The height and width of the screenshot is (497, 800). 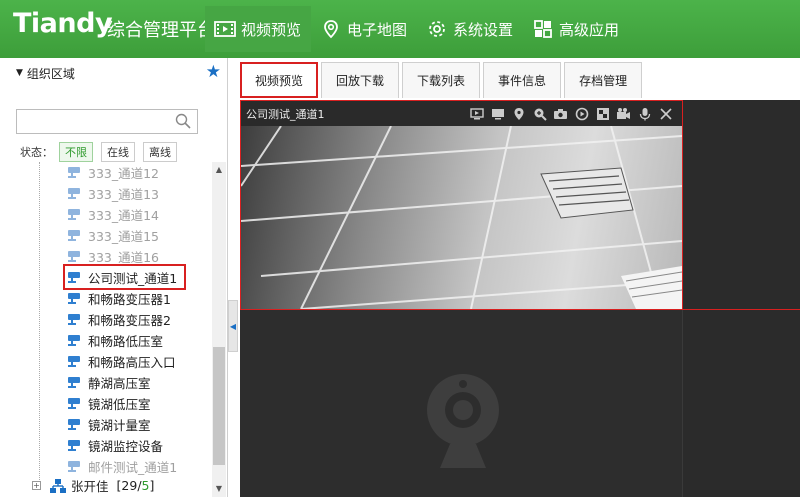 I want to click on nav-label: 系统设置, so click(x=483, y=29).